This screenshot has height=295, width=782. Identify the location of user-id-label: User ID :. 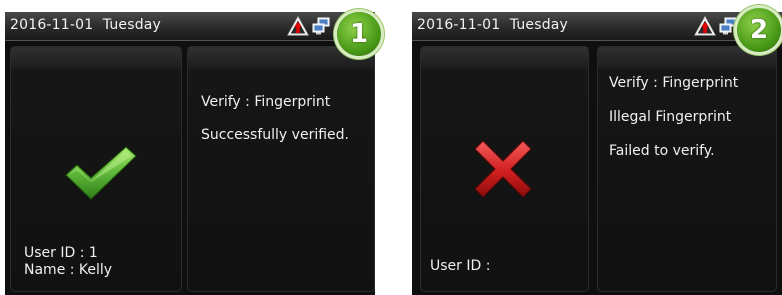
(460, 266).